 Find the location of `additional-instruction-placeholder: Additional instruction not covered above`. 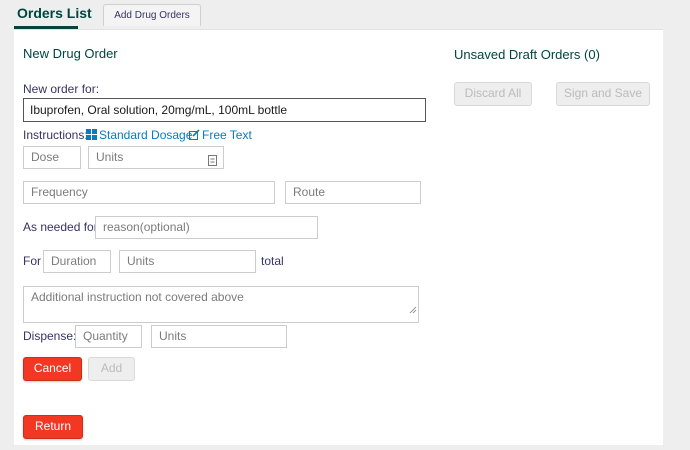

additional-instruction-placeholder: Additional instruction not covered above is located at coordinates (137, 297).